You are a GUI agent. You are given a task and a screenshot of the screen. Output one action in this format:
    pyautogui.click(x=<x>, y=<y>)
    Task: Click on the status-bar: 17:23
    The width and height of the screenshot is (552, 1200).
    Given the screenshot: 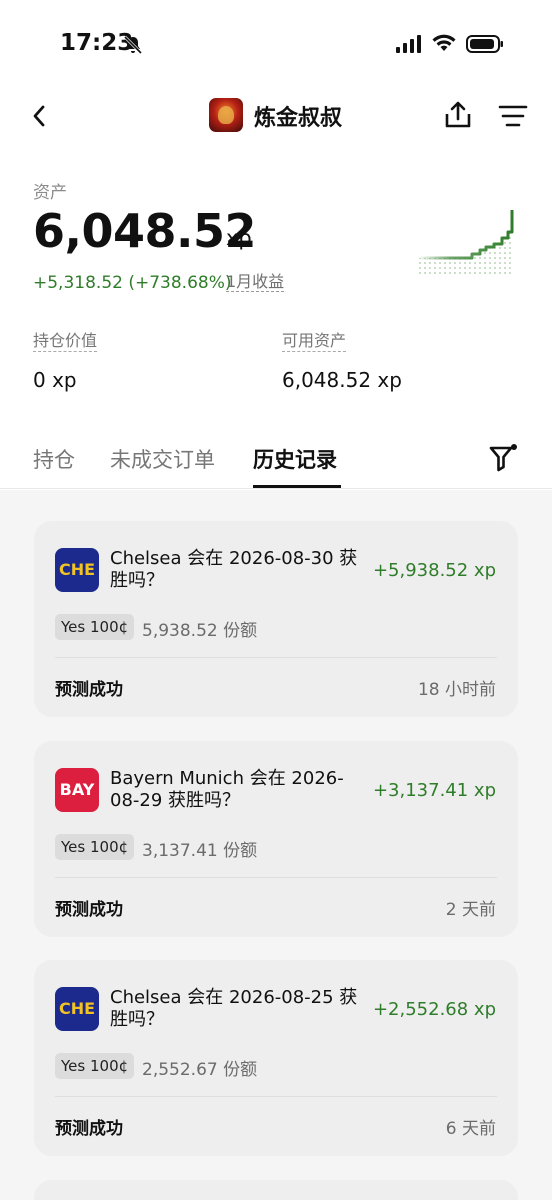 What is the action you would take?
    pyautogui.click(x=276, y=45)
    